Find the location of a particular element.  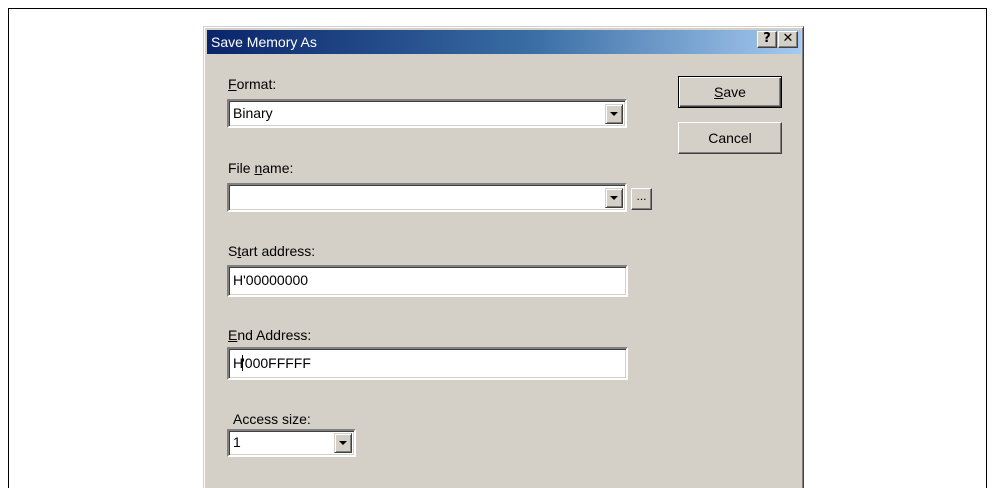

file-name-dropdown-button is located at coordinates (614, 198).